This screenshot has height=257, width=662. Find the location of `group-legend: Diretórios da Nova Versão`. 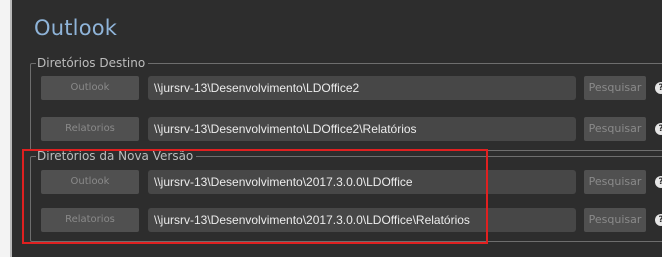

group-legend: Diretórios da Nova Versão is located at coordinates (116, 156).